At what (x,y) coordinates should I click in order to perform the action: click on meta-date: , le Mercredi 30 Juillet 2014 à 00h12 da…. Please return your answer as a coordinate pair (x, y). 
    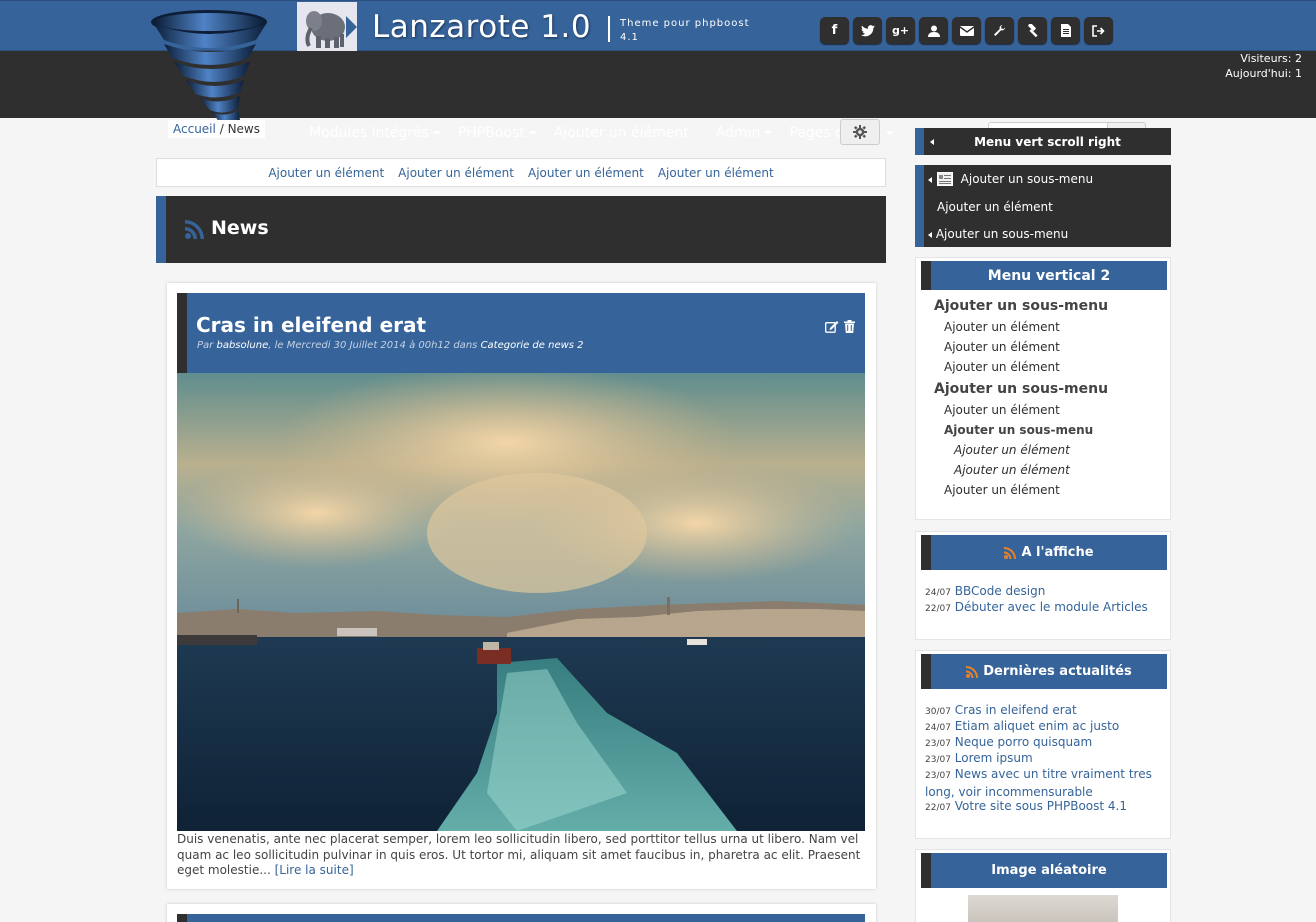
    Looking at the image, I should click on (373, 345).